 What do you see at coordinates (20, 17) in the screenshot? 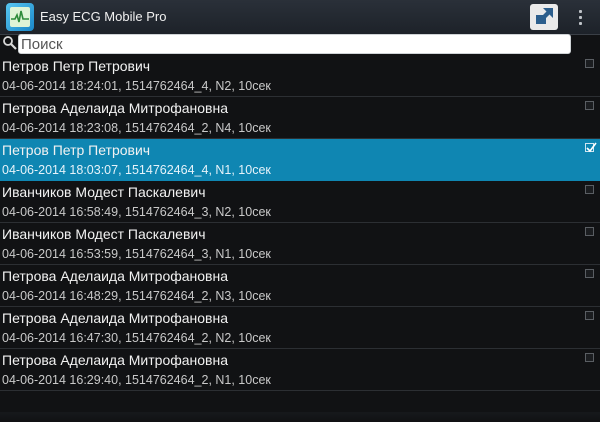
I see `ecg-app-icon` at bounding box center [20, 17].